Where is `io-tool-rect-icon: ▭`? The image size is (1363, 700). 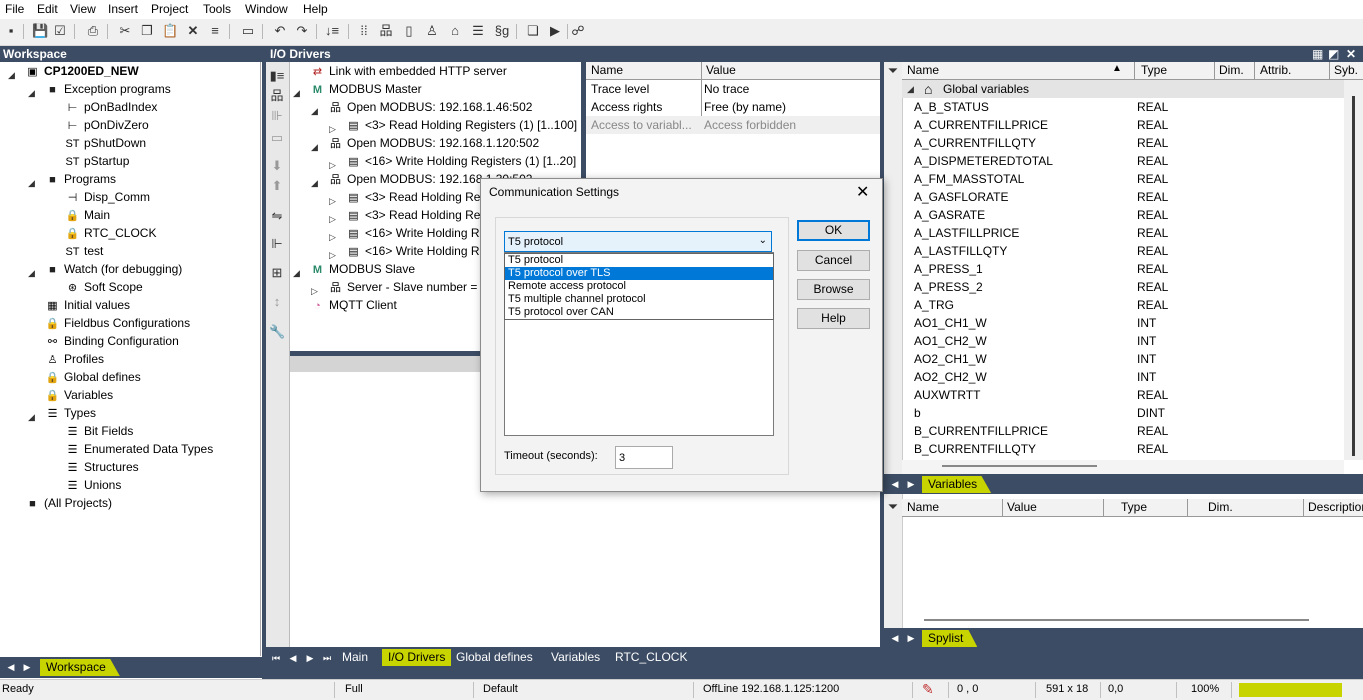
io-tool-rect-icon: ▭ is located at coordinates (277, 138).